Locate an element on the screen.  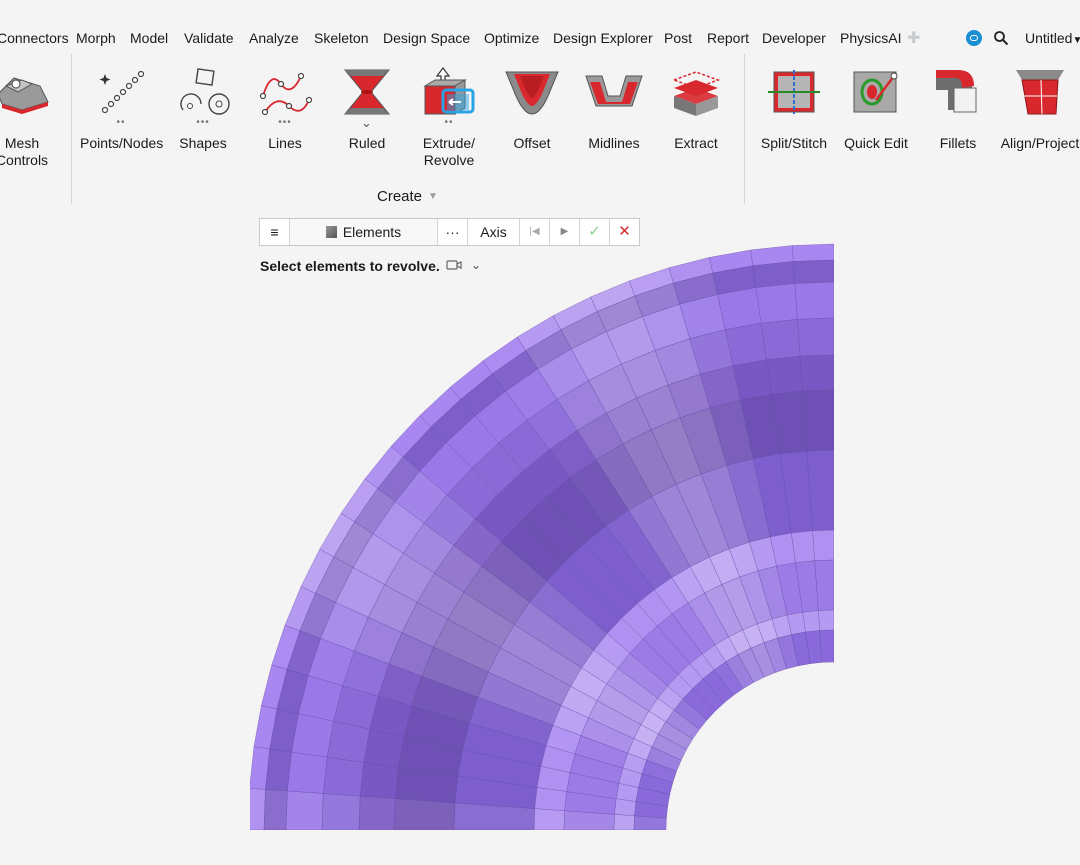
midlines-icon is located at coordinates (614, 91).